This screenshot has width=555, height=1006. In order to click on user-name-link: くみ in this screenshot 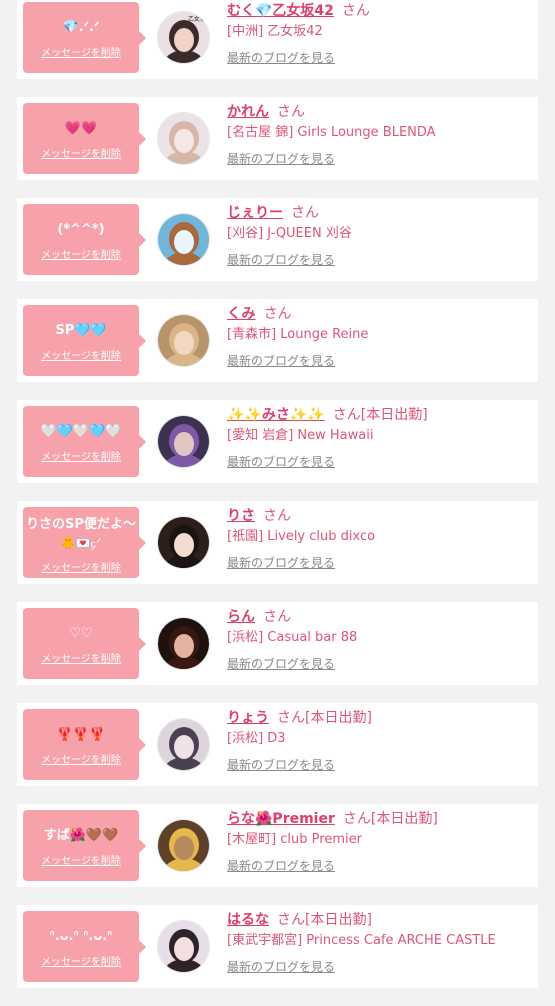, I will do `click(241, 314)`.